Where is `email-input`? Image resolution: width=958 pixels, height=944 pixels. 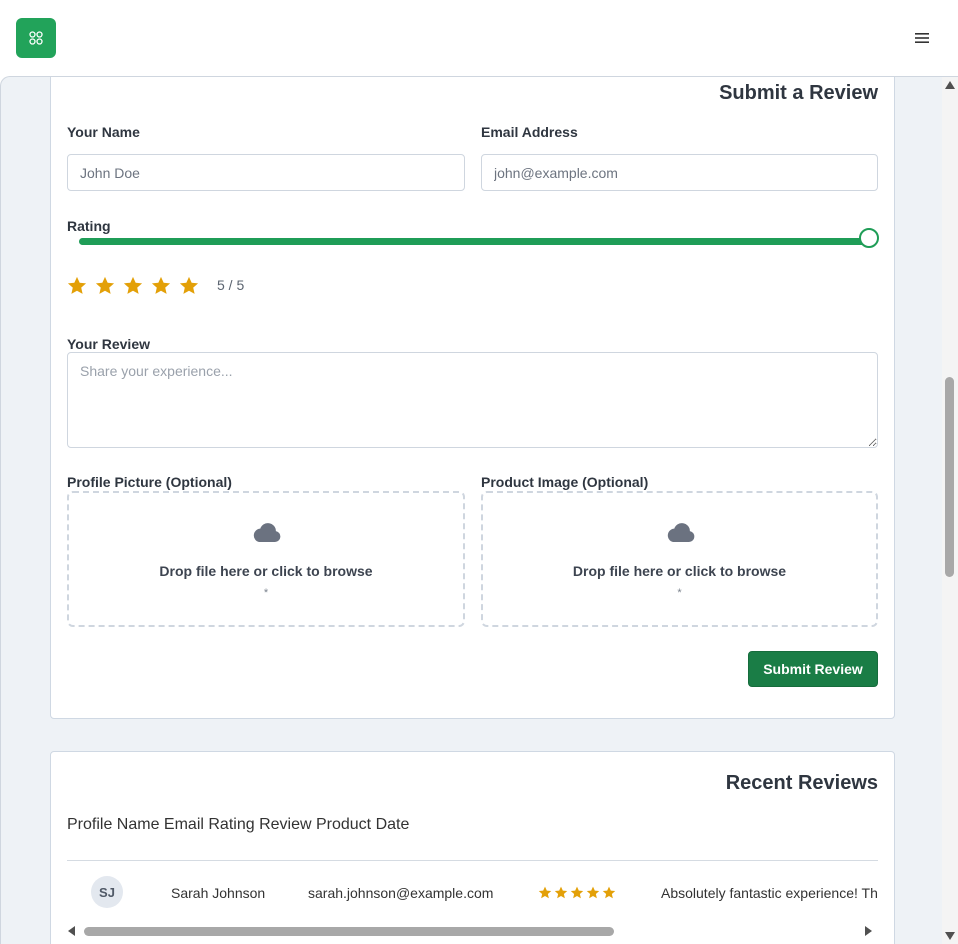 email-input is located at coordinates (679, 172).